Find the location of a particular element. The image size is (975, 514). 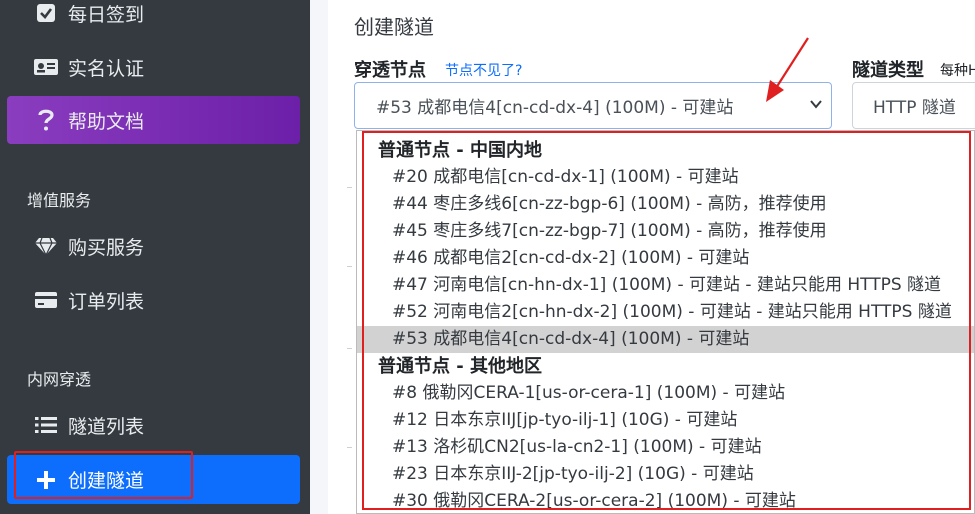

tunnel-type-selected-value: HTTP 隧道 is located at coordinates (914, 108).